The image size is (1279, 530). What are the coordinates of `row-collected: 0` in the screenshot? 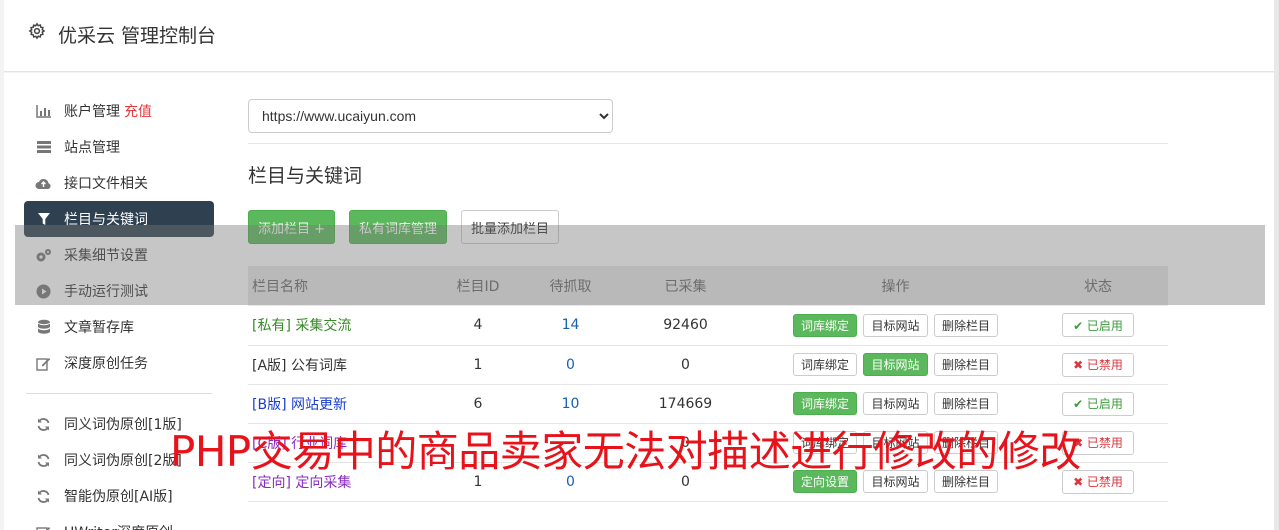 It's located at (685, 365).